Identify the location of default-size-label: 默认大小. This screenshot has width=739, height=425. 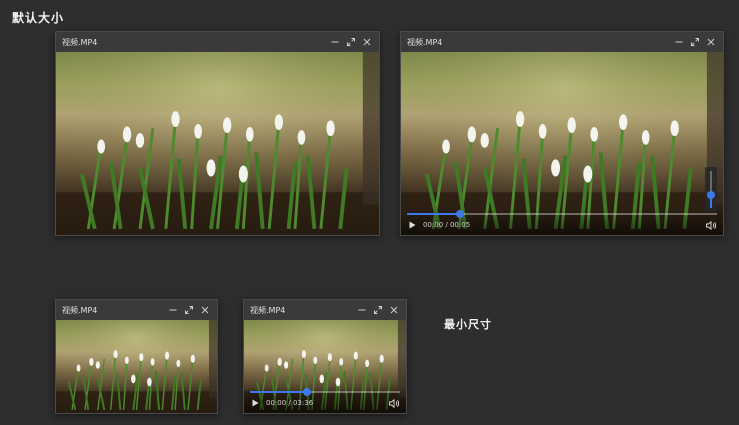
(38, 18).